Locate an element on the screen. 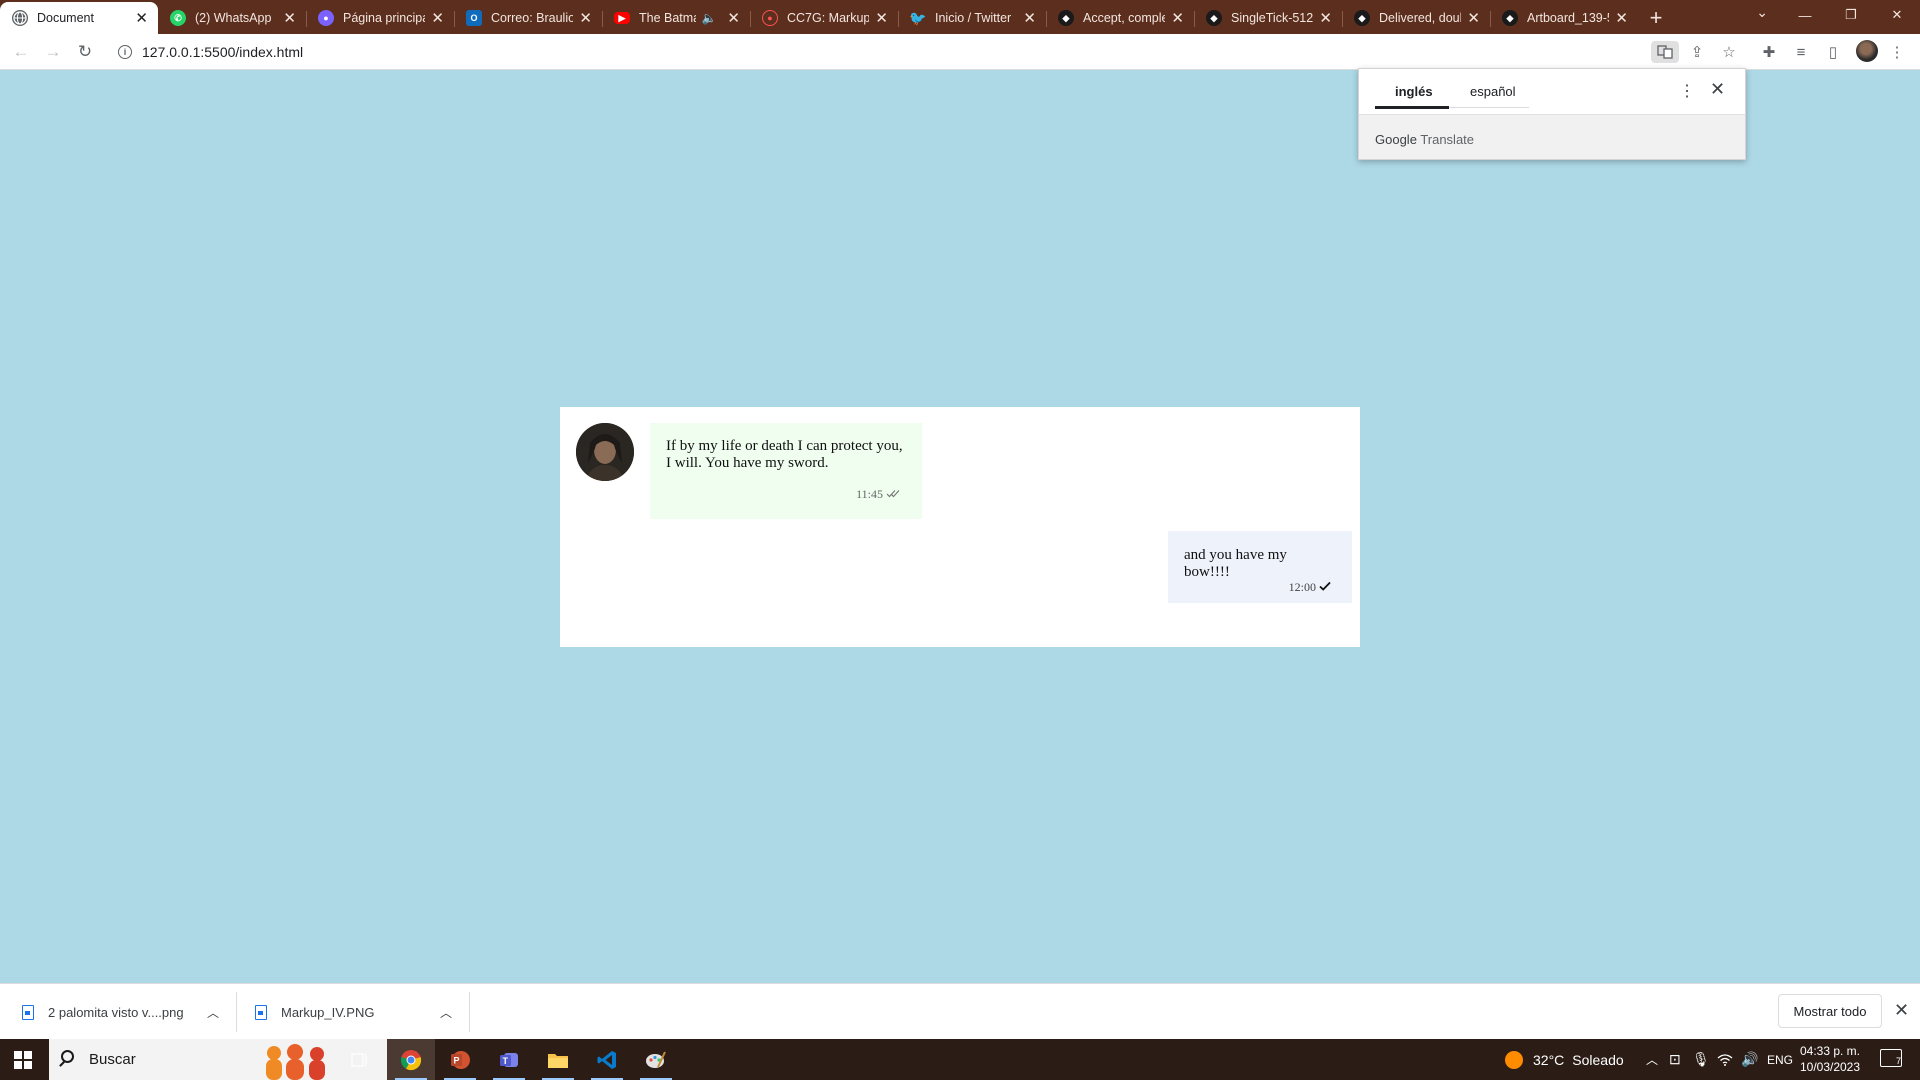 The width and height of the screenshot is (1920, 1080). tab-source-language: inglés is located at coordinates (1414, 91).